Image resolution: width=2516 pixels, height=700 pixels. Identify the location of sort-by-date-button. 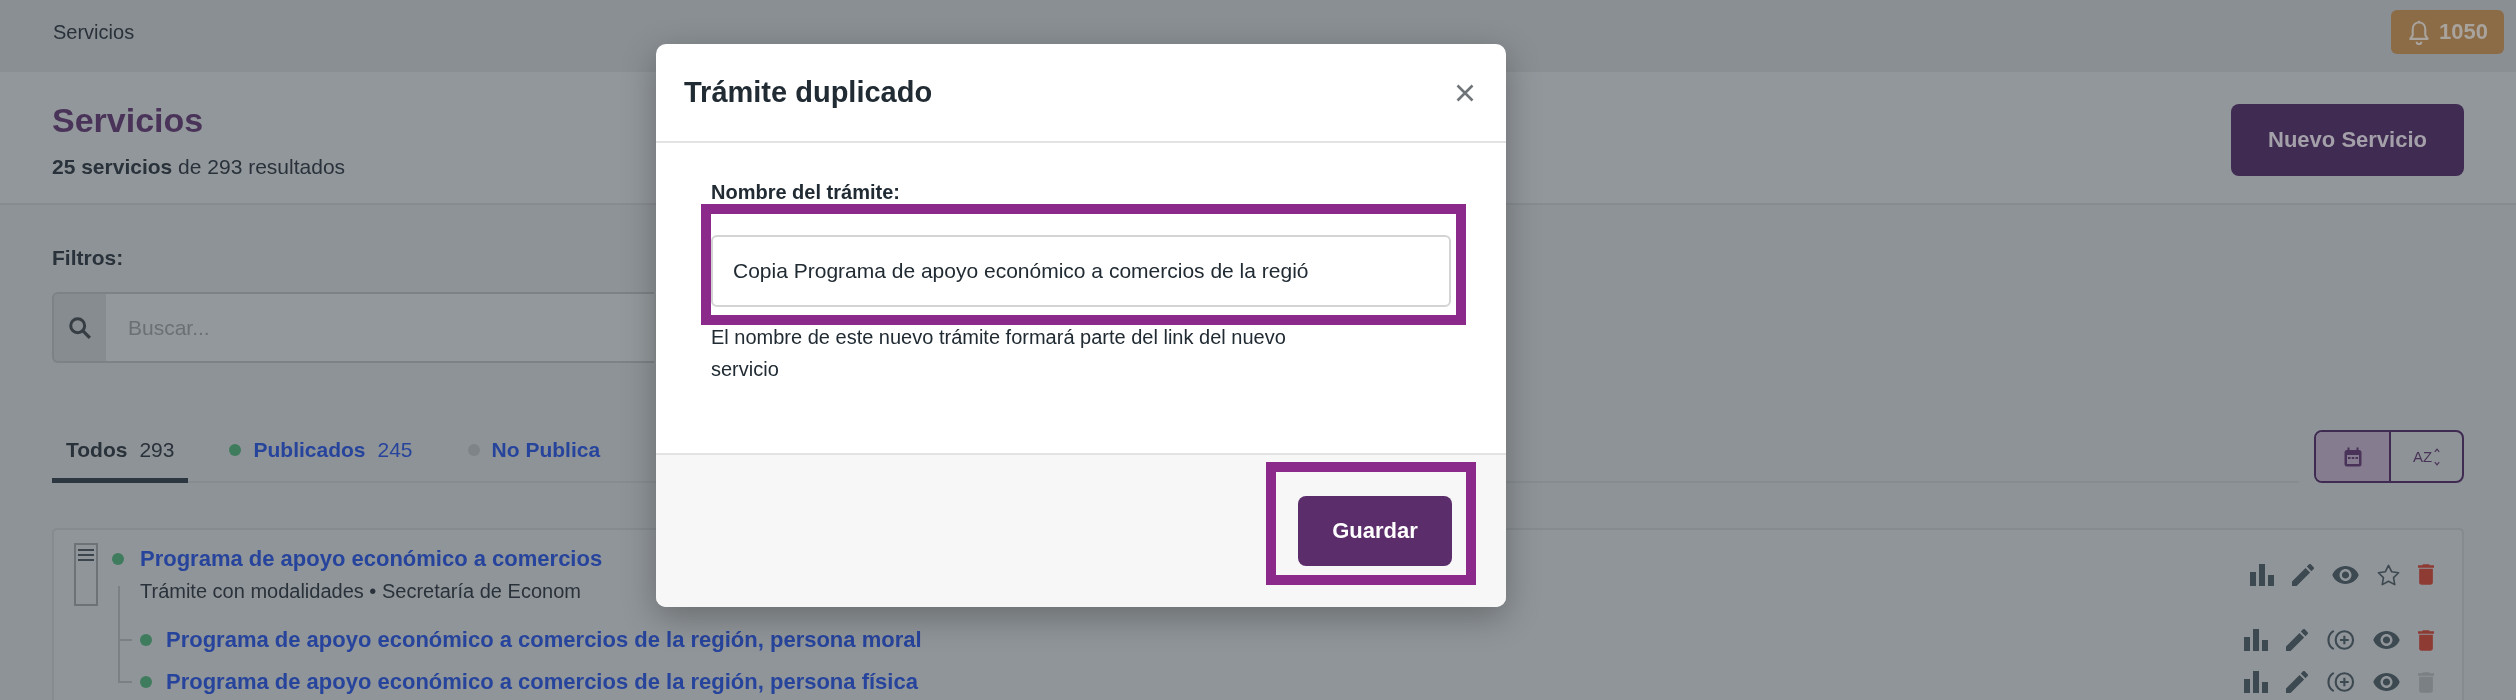
(2352, 456).